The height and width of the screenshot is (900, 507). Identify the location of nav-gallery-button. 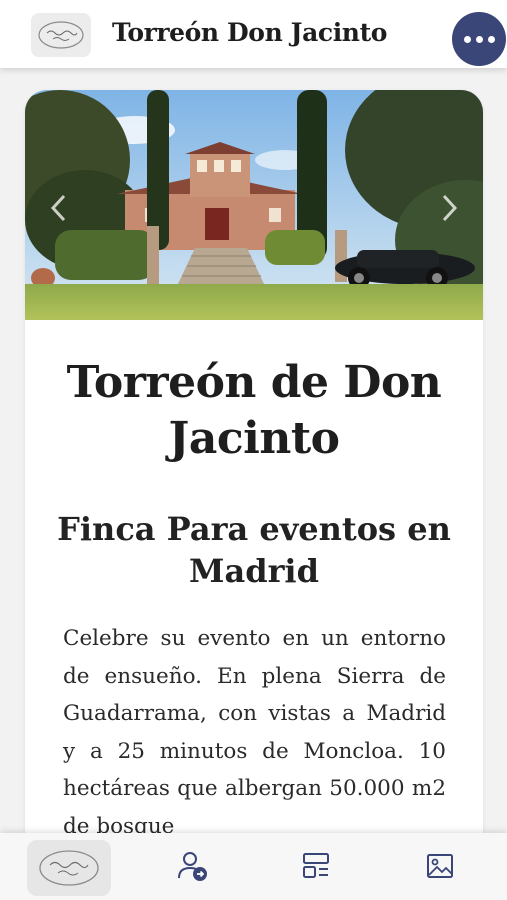
(440, 866).